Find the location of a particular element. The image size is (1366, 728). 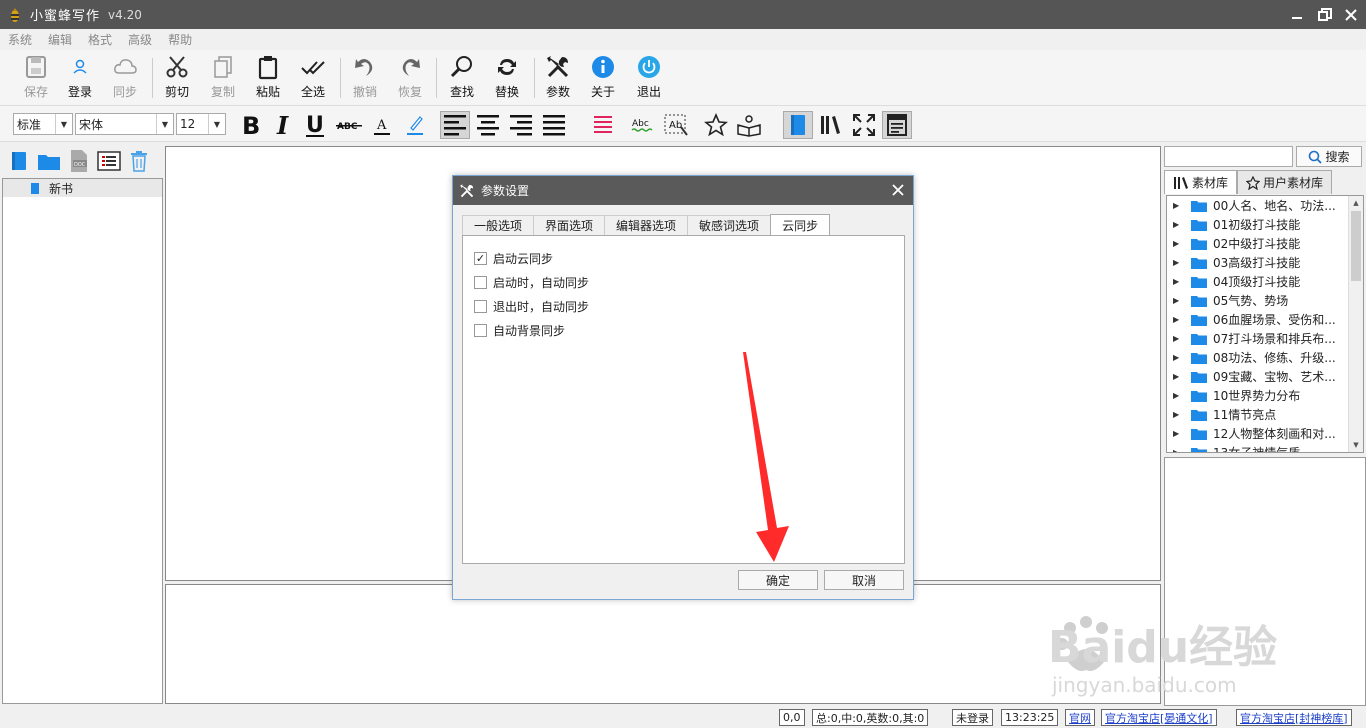

cancel-button: 取消 is located at coordinates (864, 580).